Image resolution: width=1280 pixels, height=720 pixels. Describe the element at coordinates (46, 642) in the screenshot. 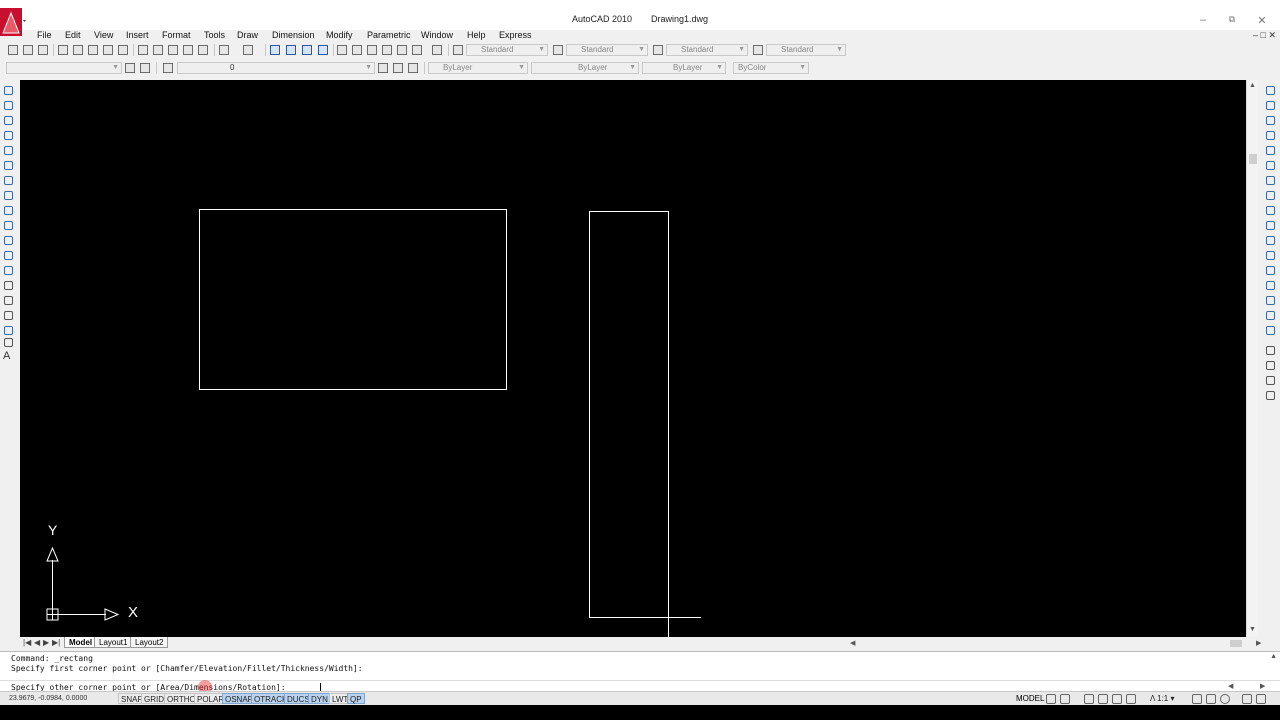

I see `next-tab-icon: ▶` at that location.